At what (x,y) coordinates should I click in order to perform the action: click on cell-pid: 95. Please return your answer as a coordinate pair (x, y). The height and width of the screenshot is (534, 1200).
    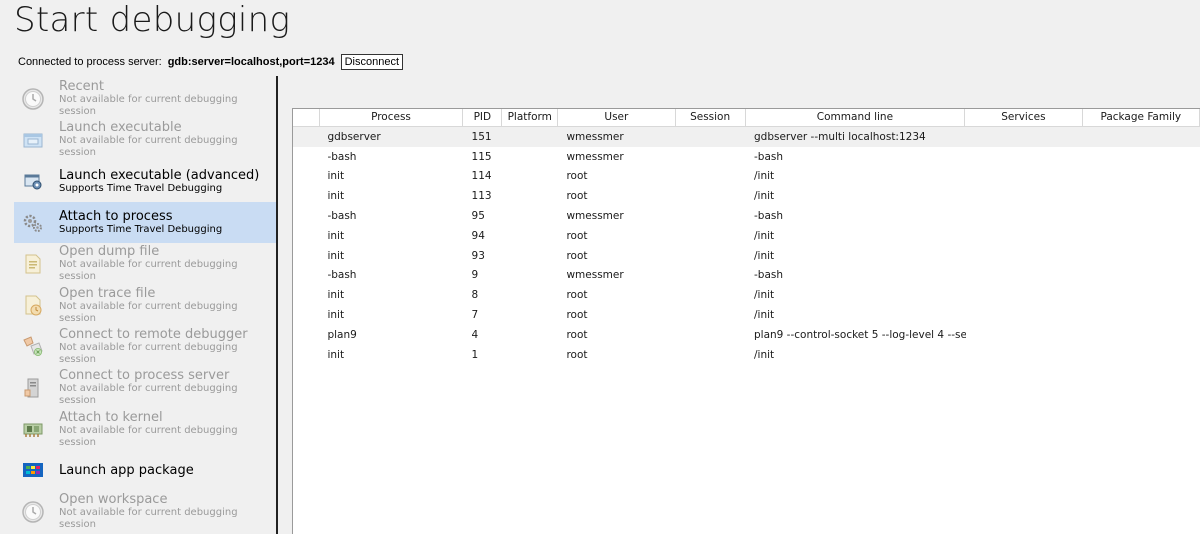
    Looking at the image, I should click on (478, 216).